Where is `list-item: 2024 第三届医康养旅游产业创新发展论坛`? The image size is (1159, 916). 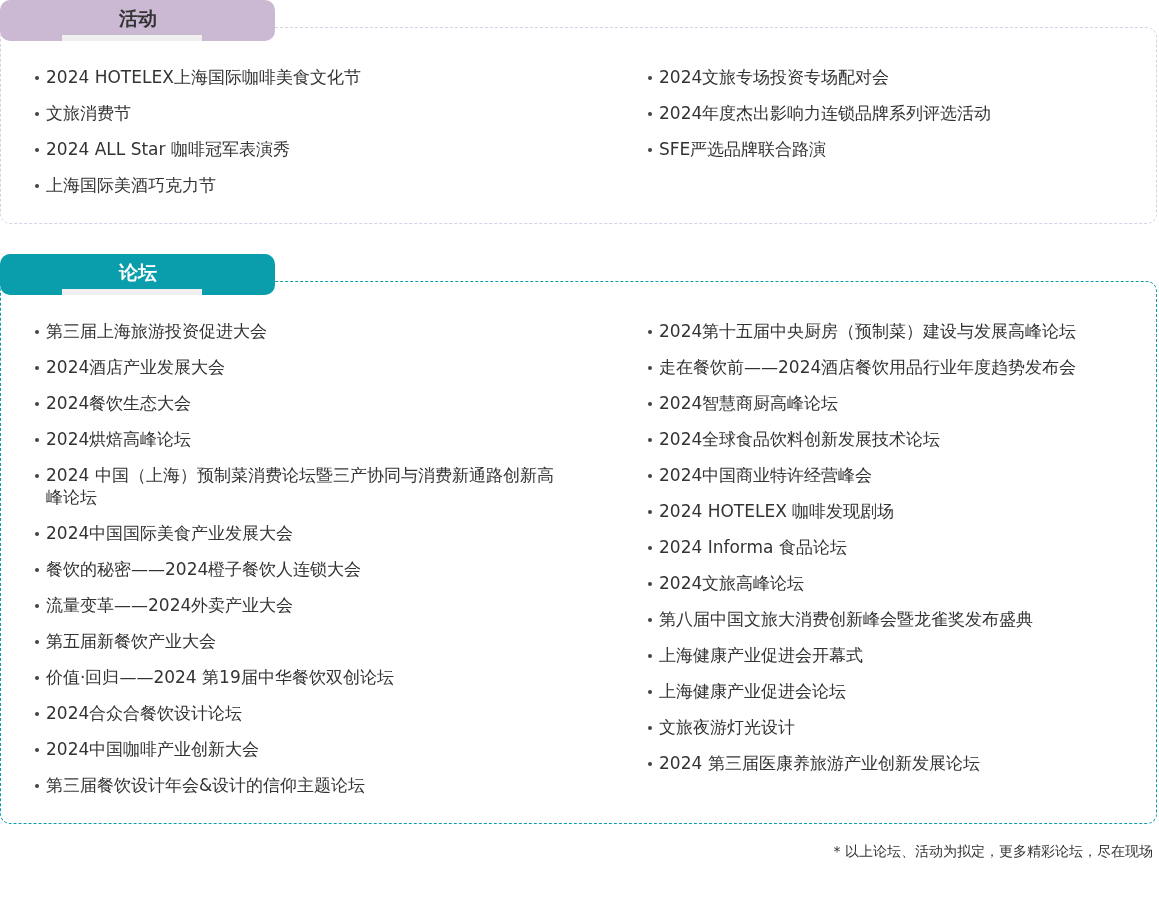 list-item: 2024 第三届医康养旅游产业创新发展论坛 is located at coordinates (819, 763).